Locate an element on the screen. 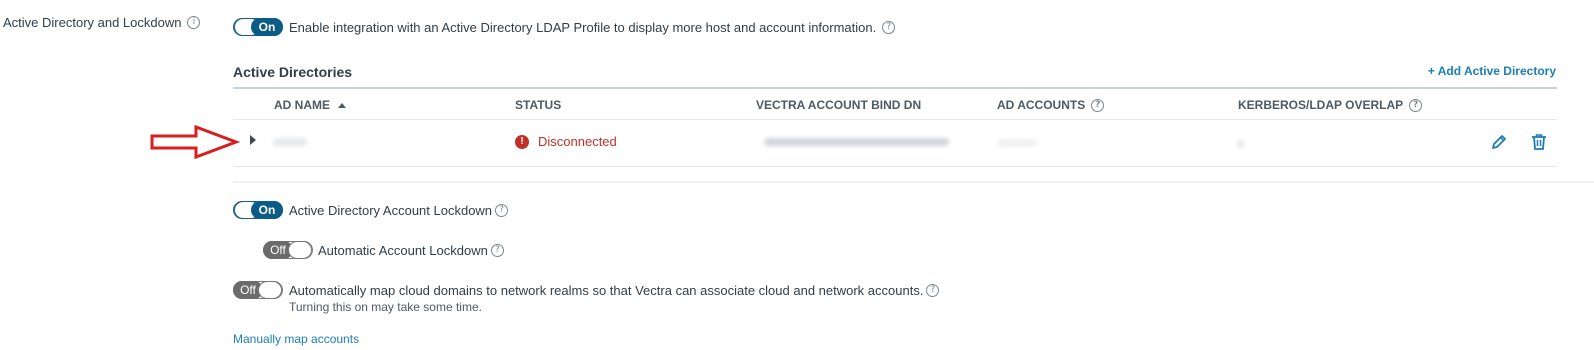 This screenshot has width=1594, height=350. column-kerberos-overlap-label: KERBEROS/LDAP OVERLAP is located at coordinates (1321, 105).